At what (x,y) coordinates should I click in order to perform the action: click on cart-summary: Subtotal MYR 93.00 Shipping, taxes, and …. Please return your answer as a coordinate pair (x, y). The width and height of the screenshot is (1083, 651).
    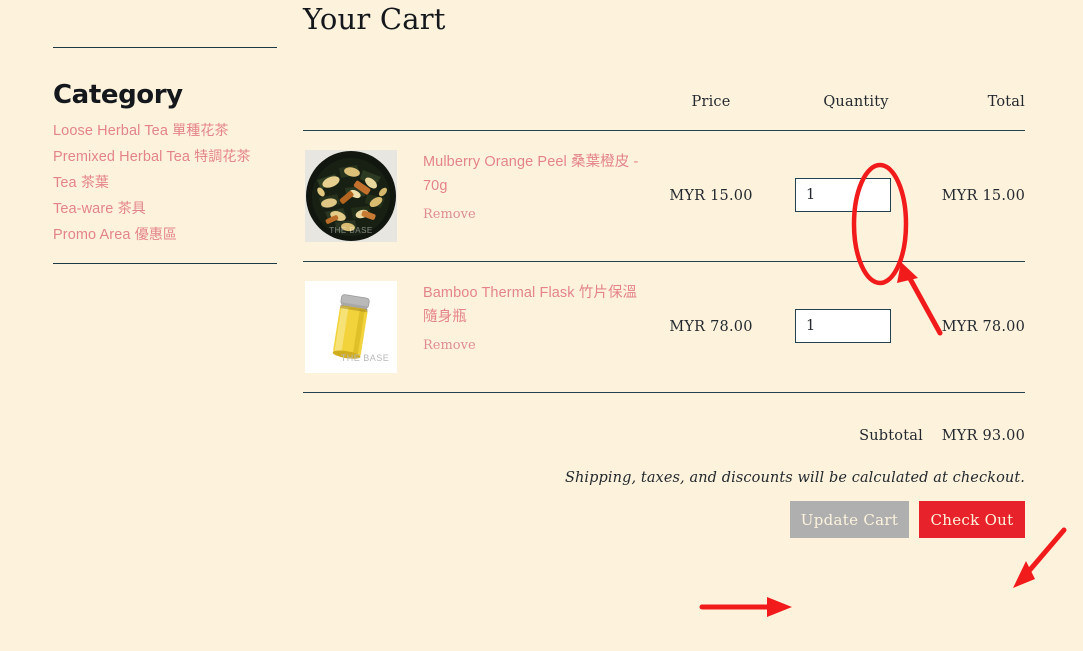
    Looking at the image, I should click on (664, 466).